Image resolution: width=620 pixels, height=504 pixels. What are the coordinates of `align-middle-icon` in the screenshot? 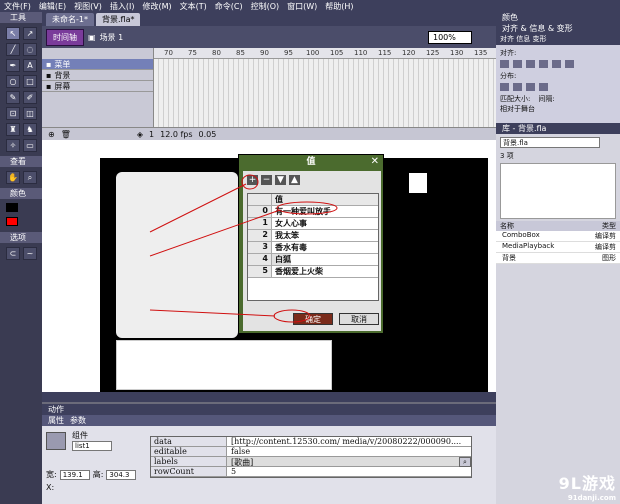 It's located at (556, 64).